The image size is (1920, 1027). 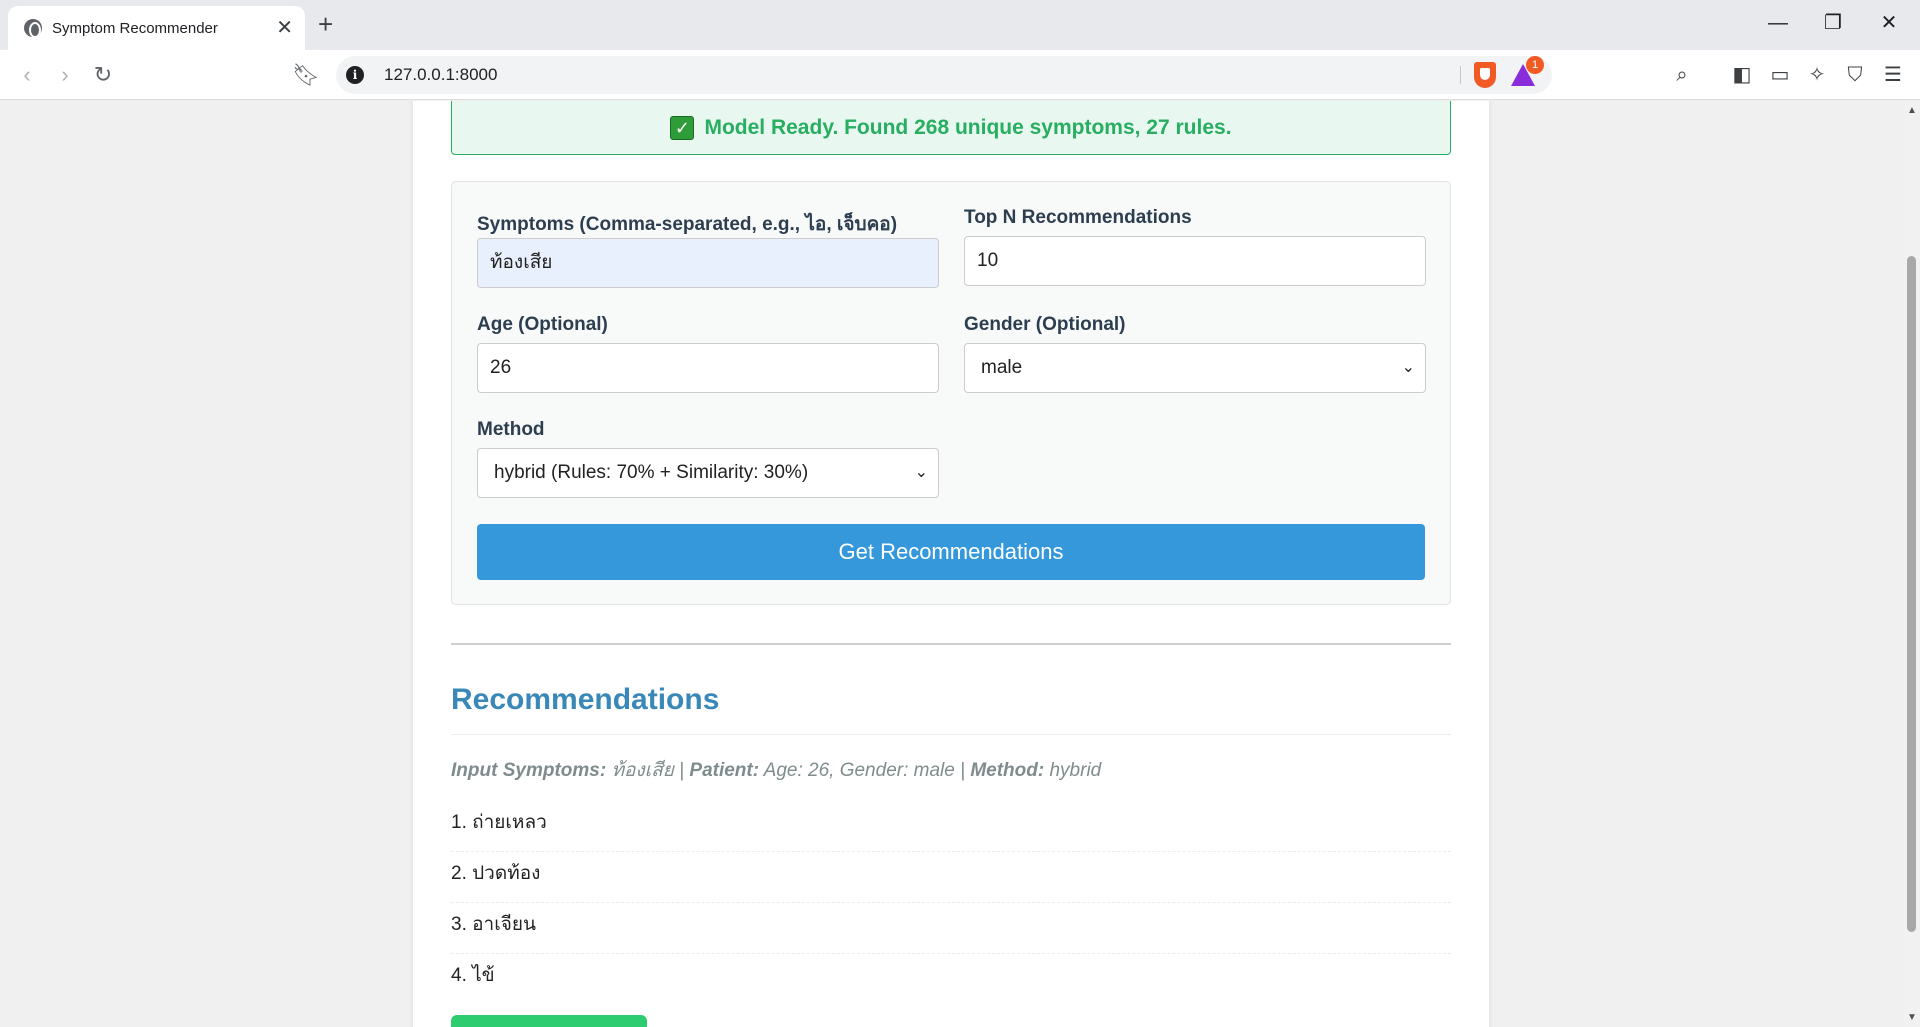 What do you see at coordinates (1912, 1017) in the screenshot?
I see `scroll-down-icon: ▼` at bounding box center [1912, 1017].